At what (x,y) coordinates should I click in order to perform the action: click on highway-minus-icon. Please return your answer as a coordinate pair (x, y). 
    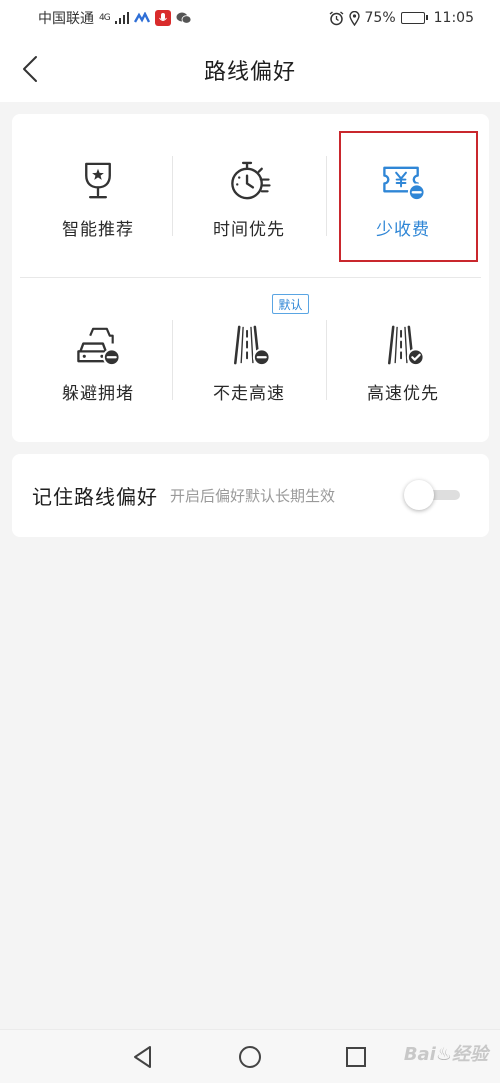
    Looking at the image, I should click on (252, 346).